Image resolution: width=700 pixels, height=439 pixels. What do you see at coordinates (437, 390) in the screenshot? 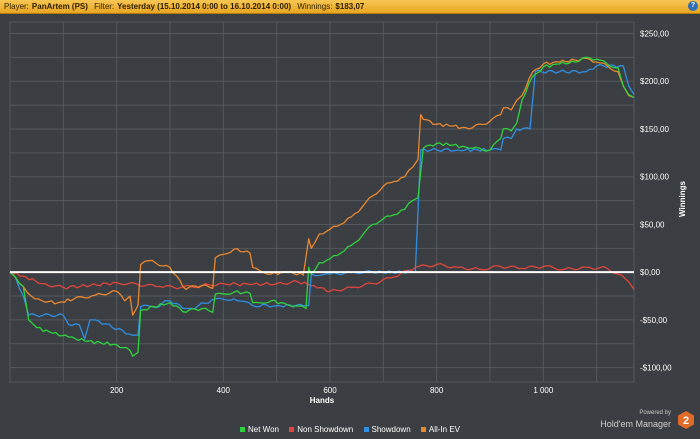
I see `x-tick-label: 800` at bounding box center [437, 390].